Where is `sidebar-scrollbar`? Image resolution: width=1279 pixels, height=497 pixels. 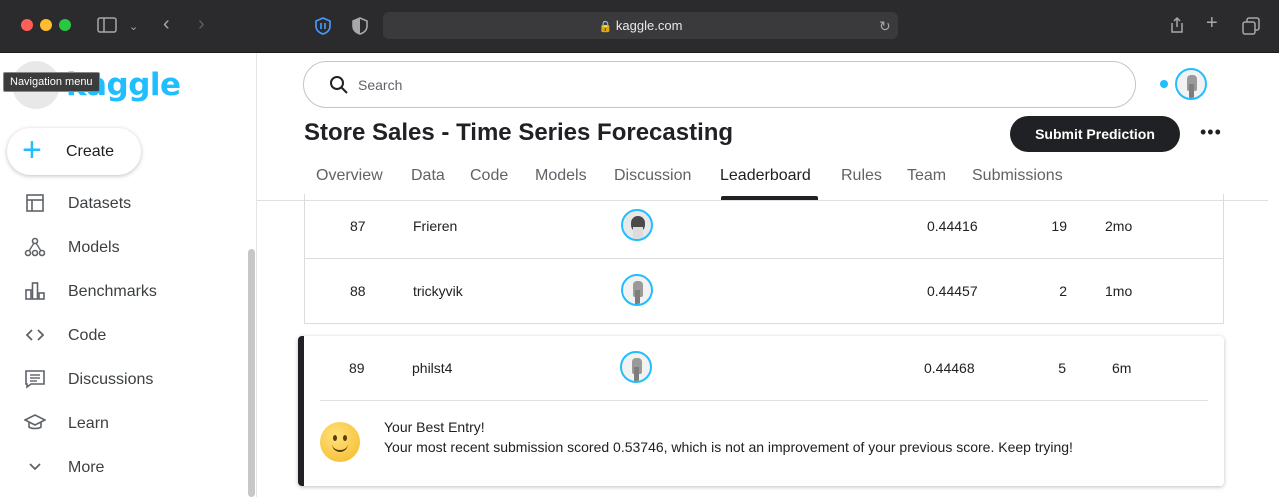
sidebar-scrollbar is located at coordinates (251, 373).